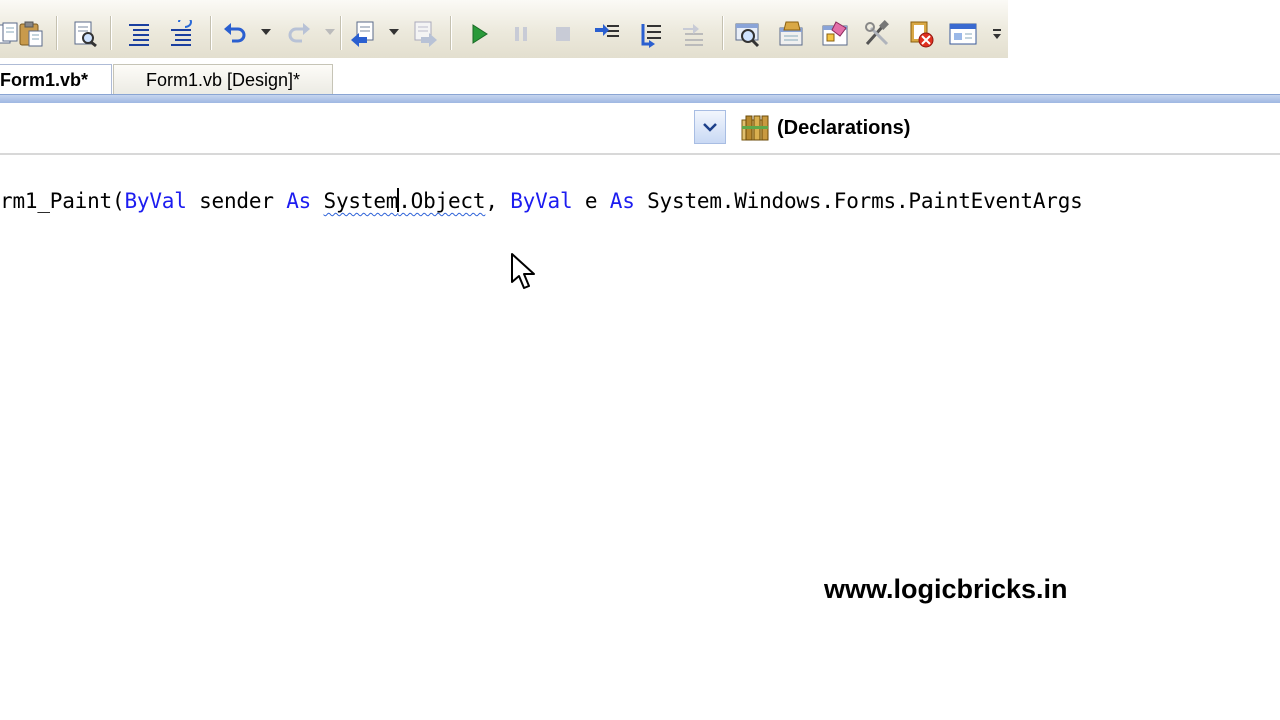 The image size is (1280, 720). I want to click on redo-dropdown-icon, so click(330, 32).